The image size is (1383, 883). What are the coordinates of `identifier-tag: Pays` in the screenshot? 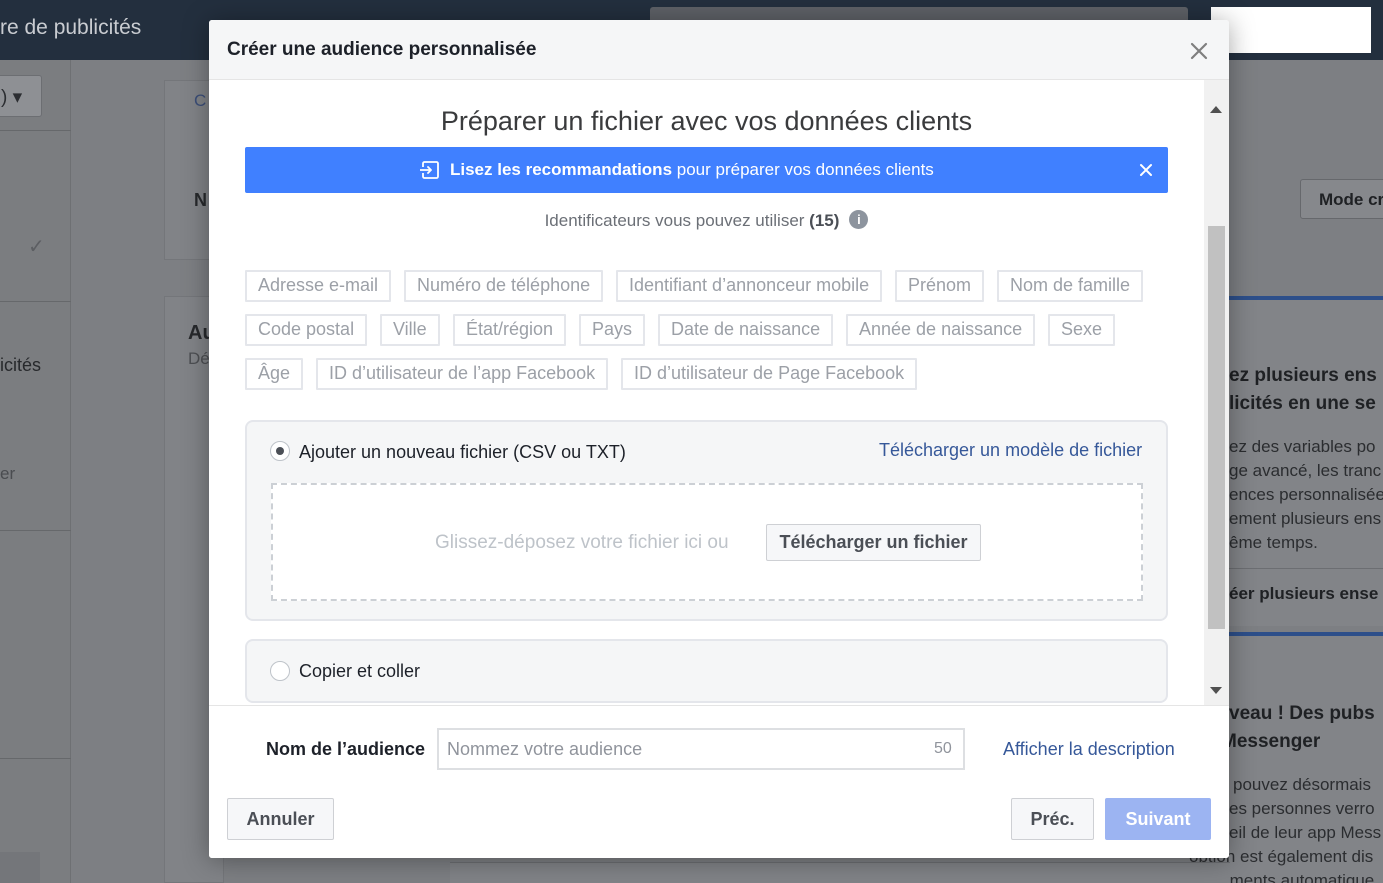 It's located at (612, 330).